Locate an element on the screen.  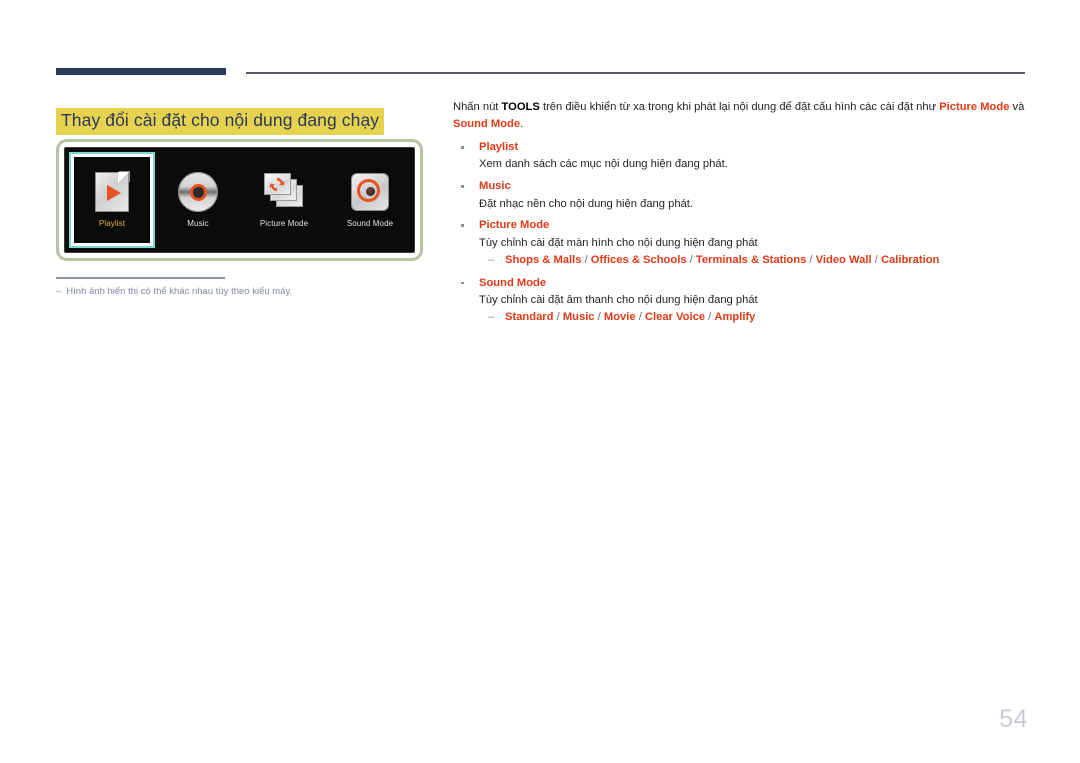
menu-item-label-playlist: Playlist is located at coordinates (112, 223).